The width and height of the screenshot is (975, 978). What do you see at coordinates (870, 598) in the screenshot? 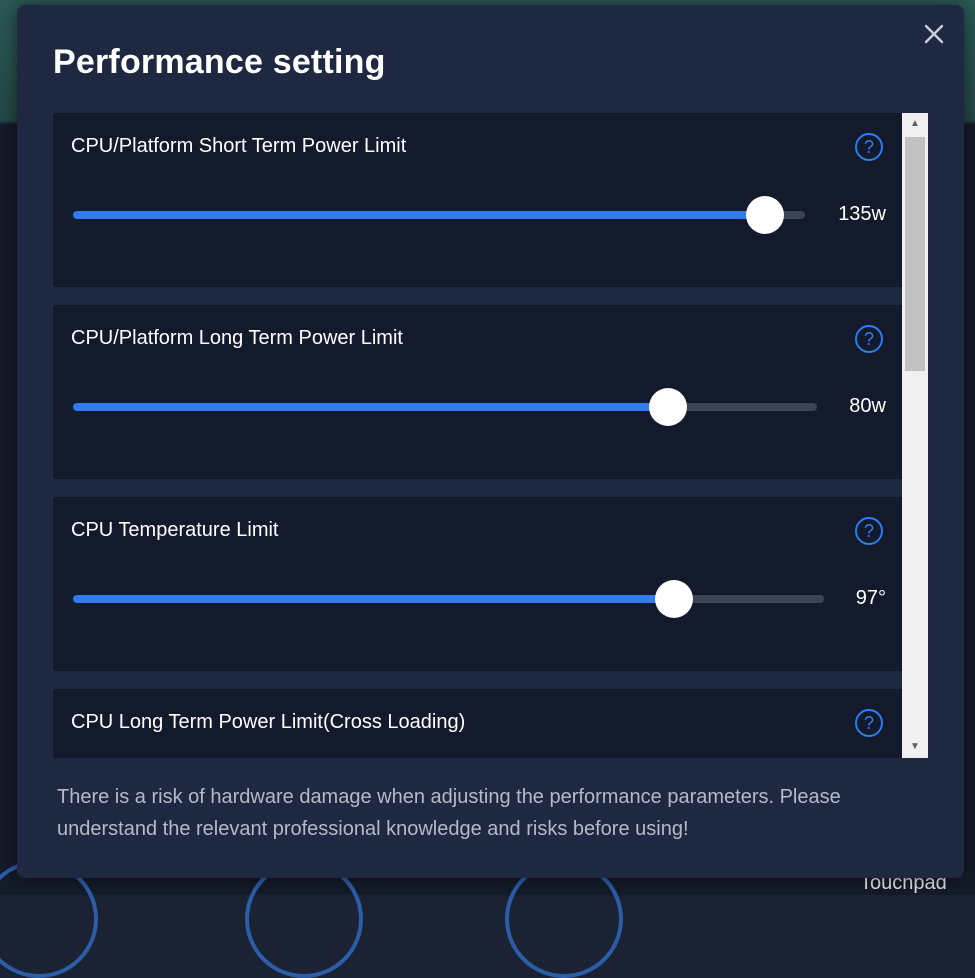
I see `setting-value: 97°` at bounding box center [870, 598].